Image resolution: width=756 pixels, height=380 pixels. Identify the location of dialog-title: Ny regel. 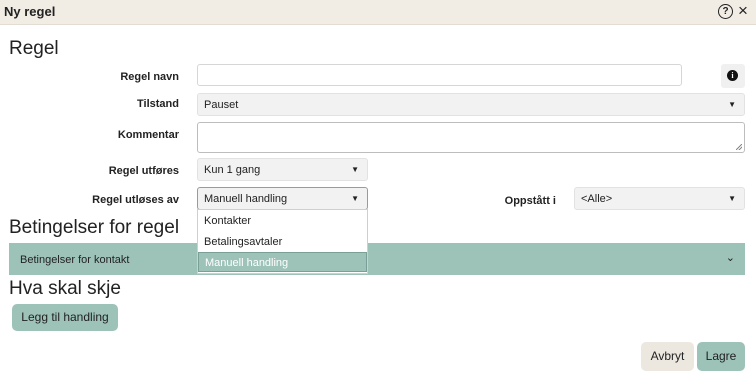
(30, 11).